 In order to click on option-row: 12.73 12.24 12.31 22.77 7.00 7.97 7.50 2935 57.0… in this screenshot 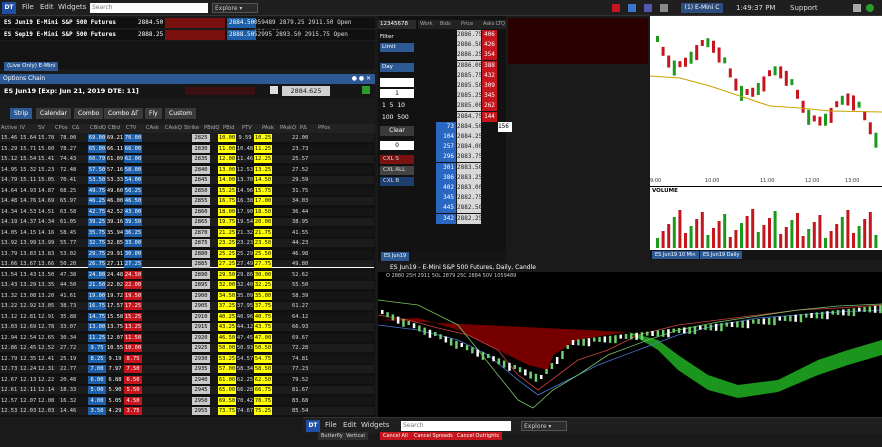, I will do `click(187, 369)`.